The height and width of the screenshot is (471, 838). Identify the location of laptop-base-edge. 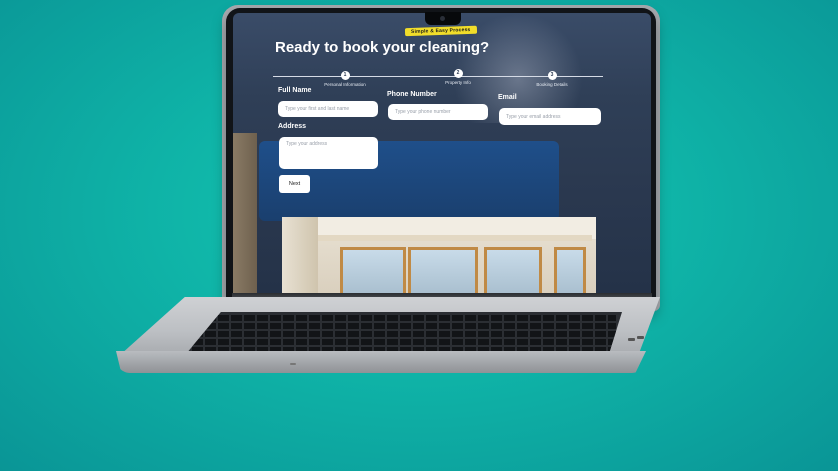
(381, 362).